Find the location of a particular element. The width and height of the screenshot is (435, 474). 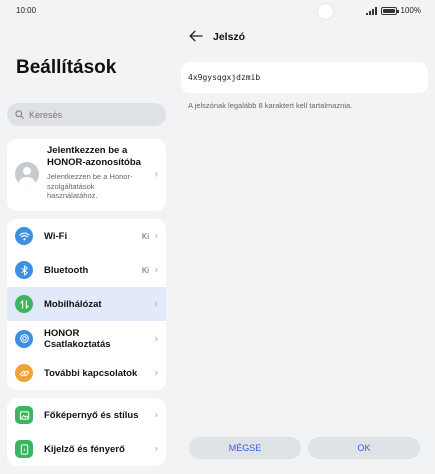

settings-item-label: Mobilhálózat is located at coordinates (73, 304).